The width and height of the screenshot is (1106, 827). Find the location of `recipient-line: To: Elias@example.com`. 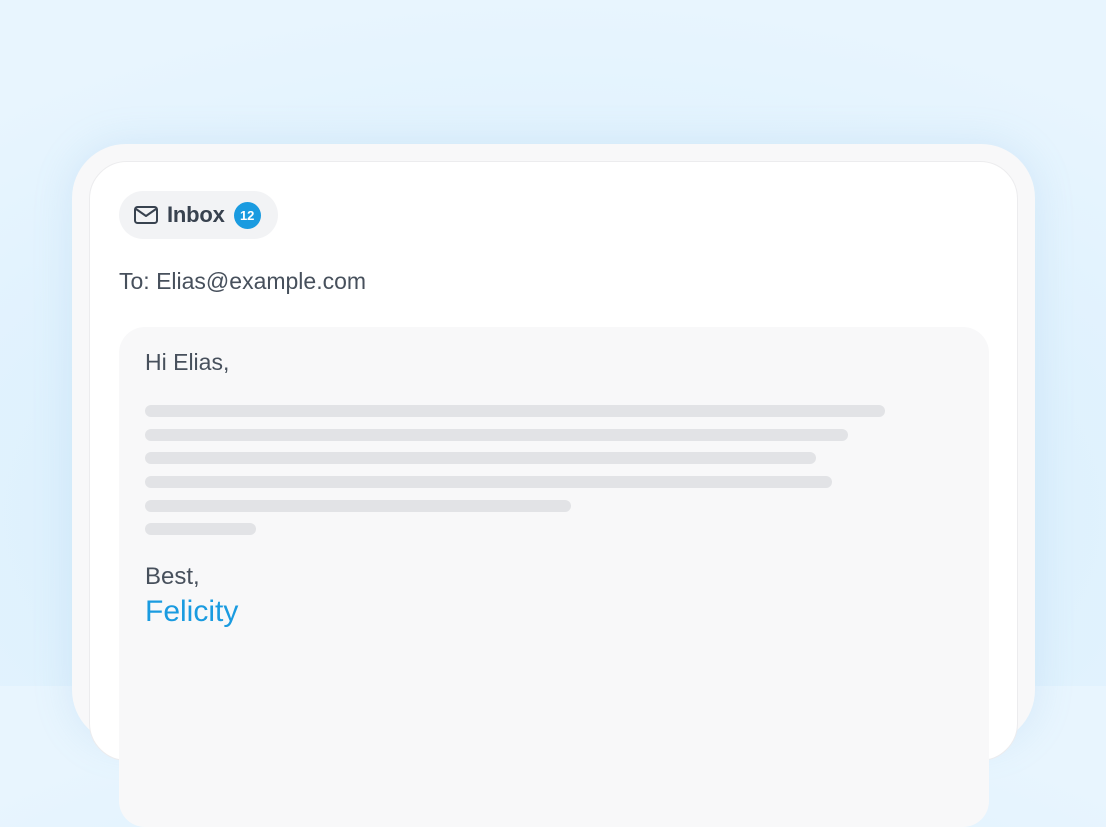

recipient-line: To: Elias@example.com is located at coordinates (243, 281).